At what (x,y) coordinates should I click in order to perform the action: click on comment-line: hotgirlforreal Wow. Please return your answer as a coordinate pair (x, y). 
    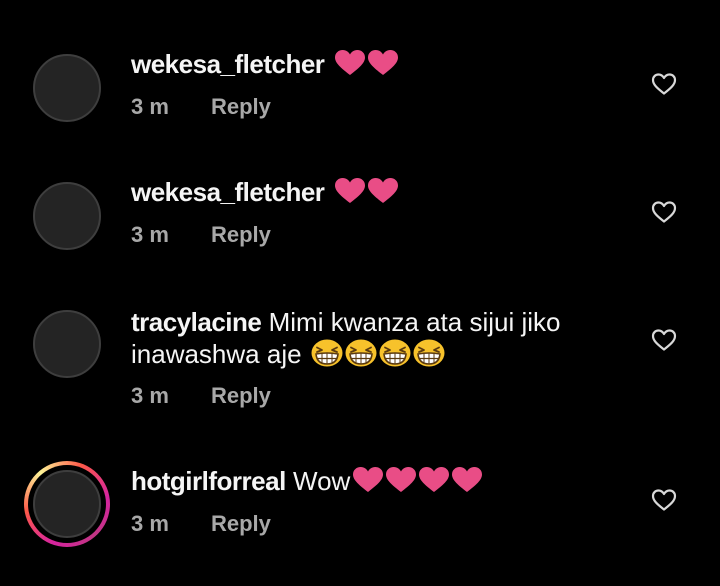
    Looking at the image, I should click on (376, 481).